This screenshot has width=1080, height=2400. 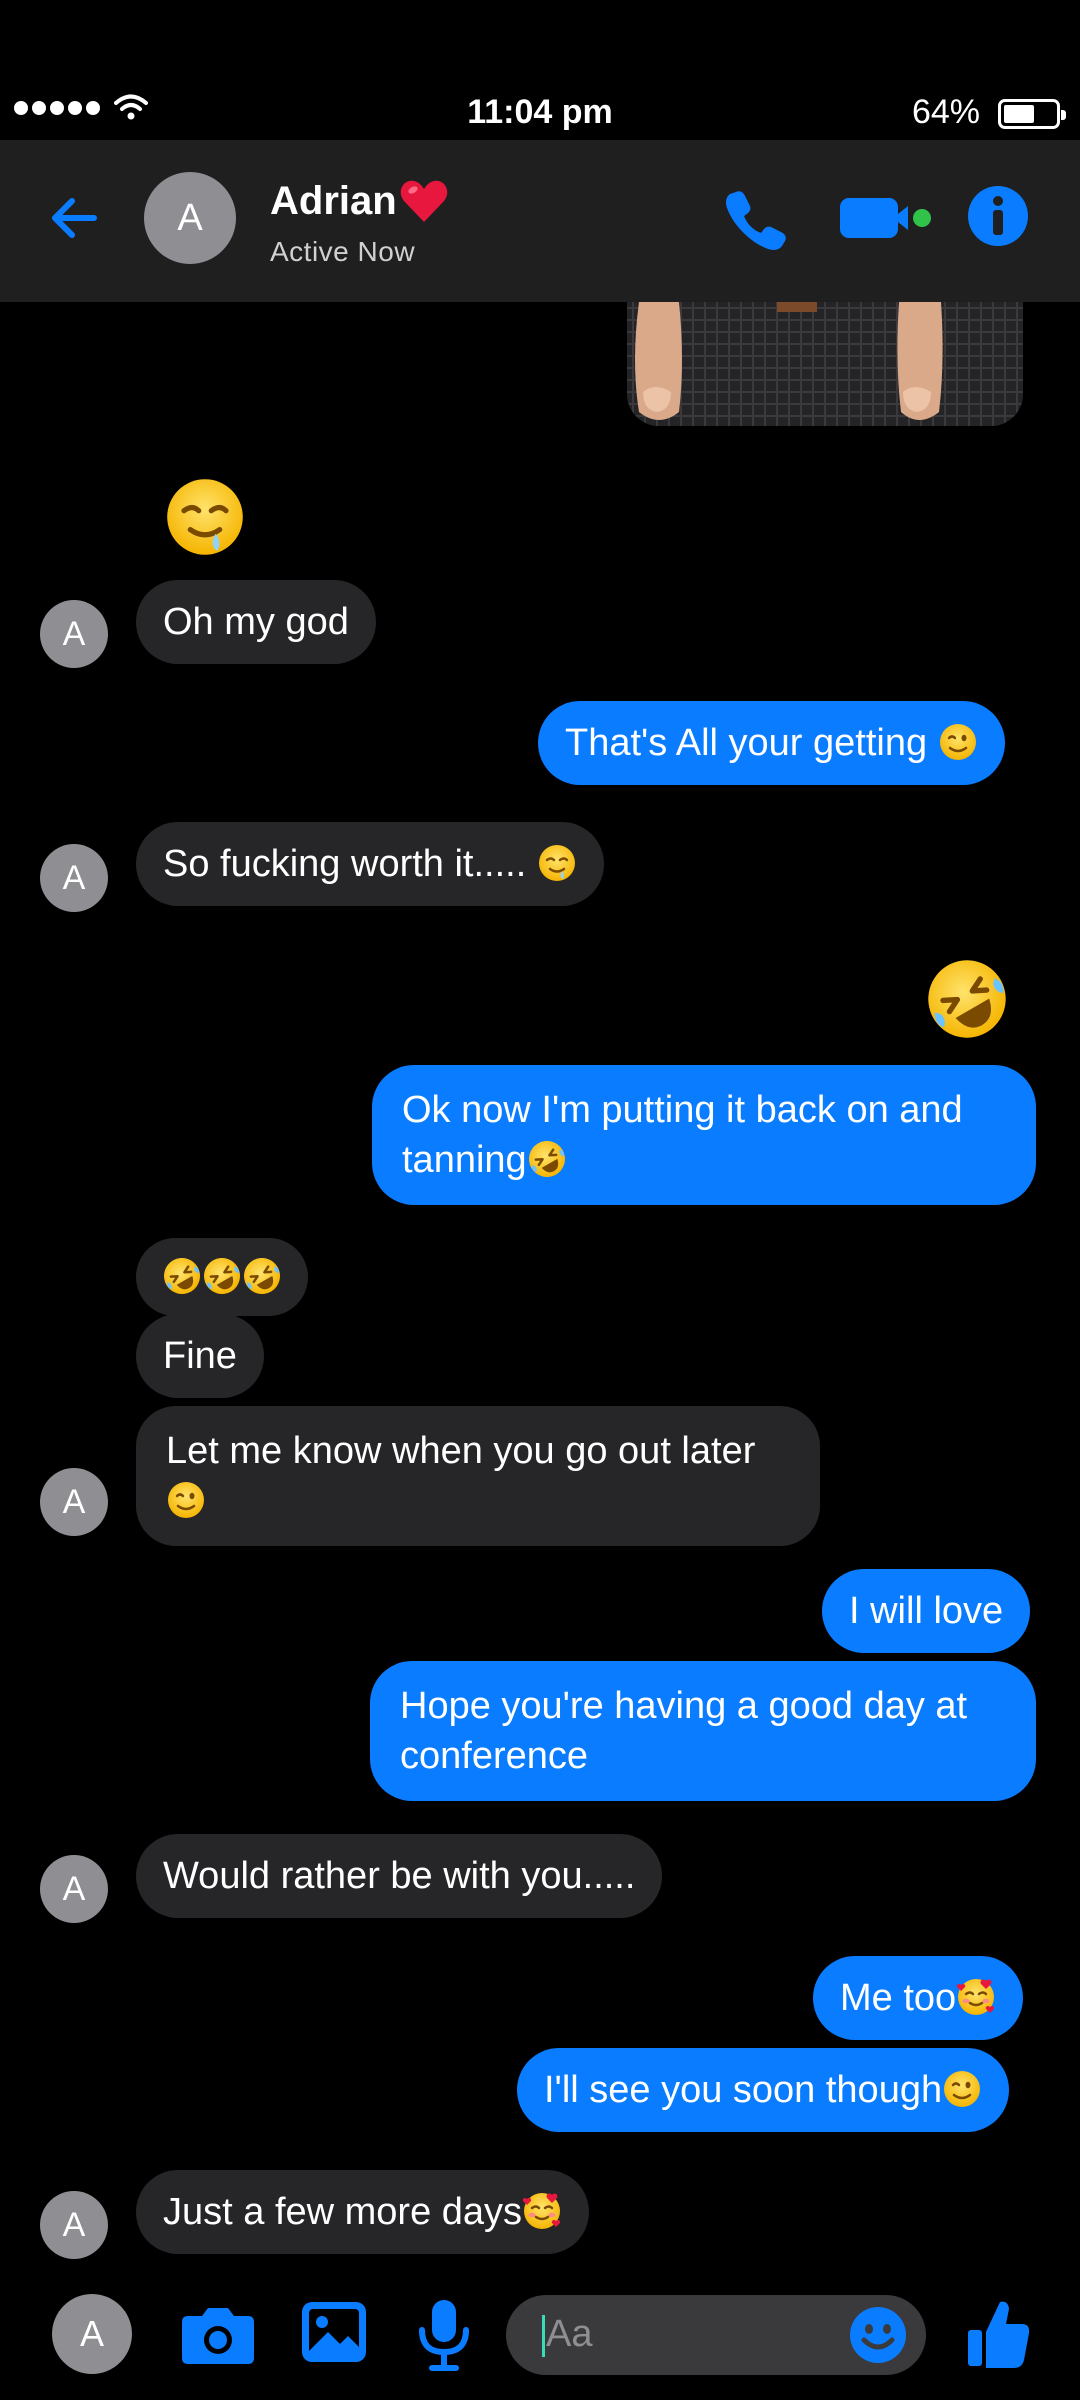 I want to click on emoji-icon, so click(x=878, y=2335).